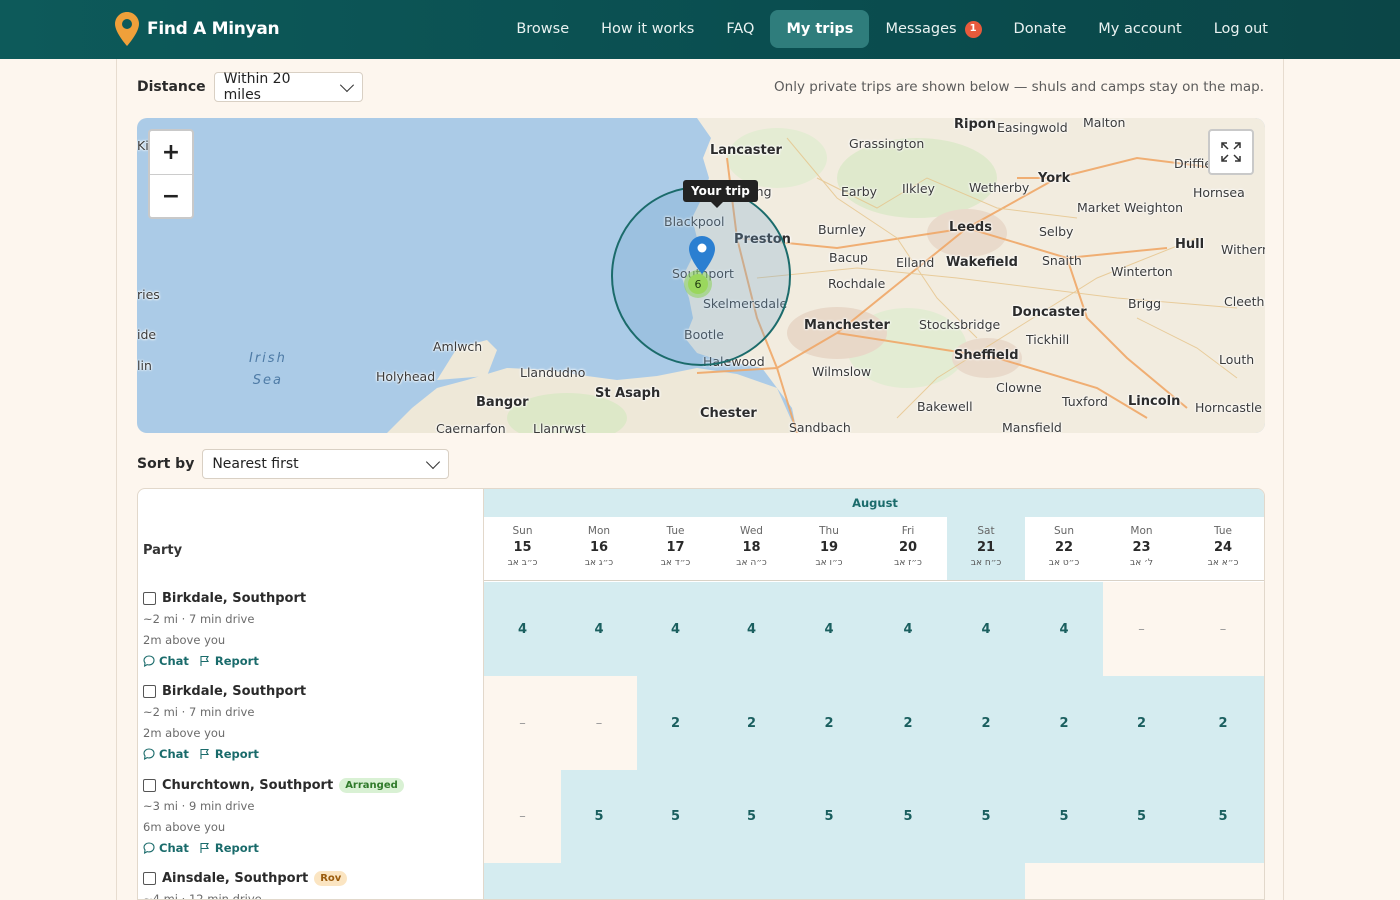 The width and height of the screenshot is (1400, 900). What do you see at coordinates (542, 29) in the screenshot?
I see `nav-browse: Browse` at bounding box center [542, 29].